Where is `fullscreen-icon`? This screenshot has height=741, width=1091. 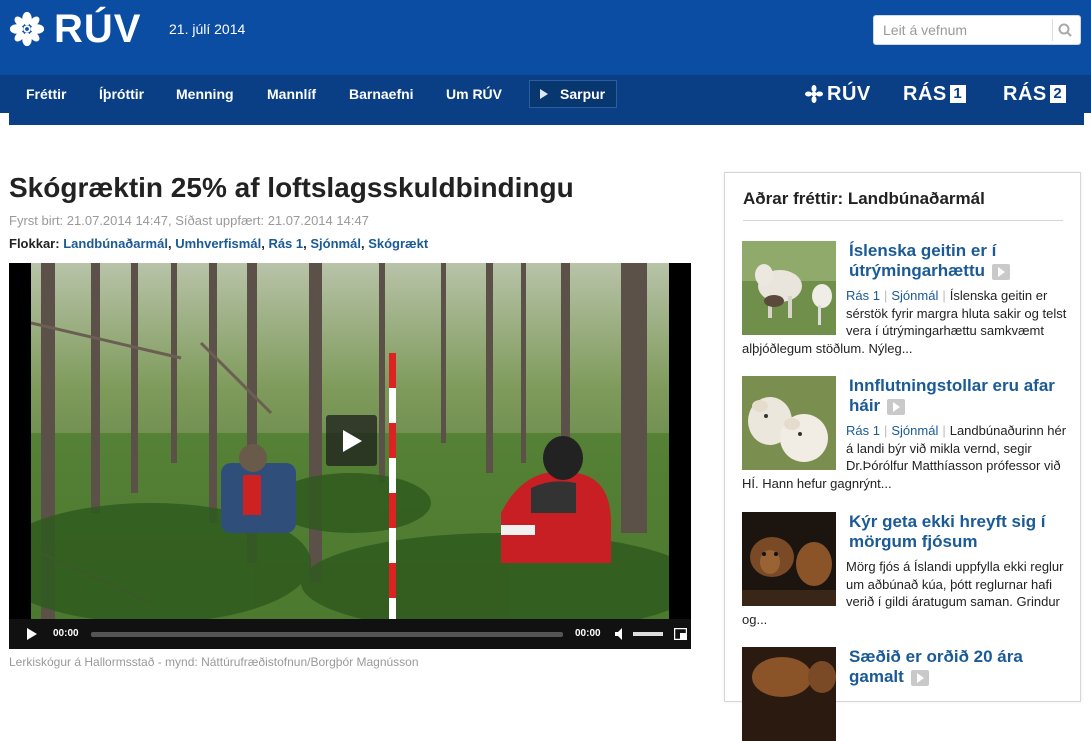
fullscreen-icon is located at coordinates (680, 634).